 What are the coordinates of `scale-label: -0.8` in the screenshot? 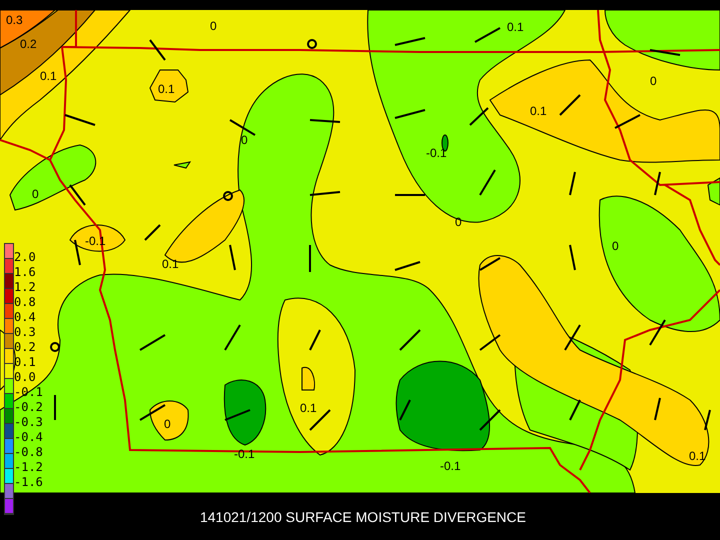 It's located at (28, 452).